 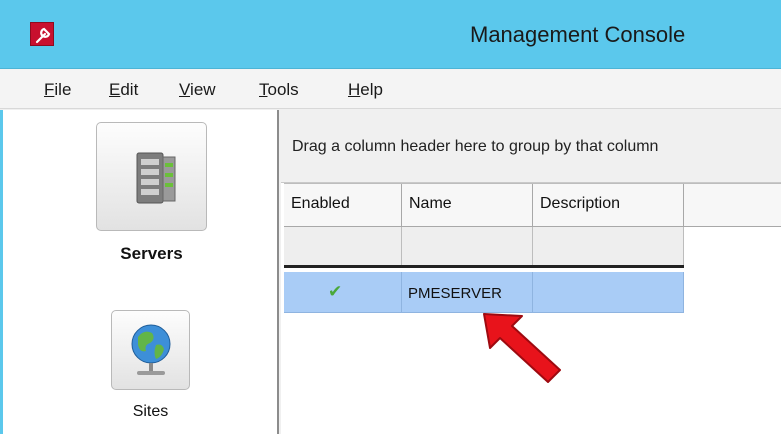 I want to click on menu-file: File, so click(x=57, y=90).